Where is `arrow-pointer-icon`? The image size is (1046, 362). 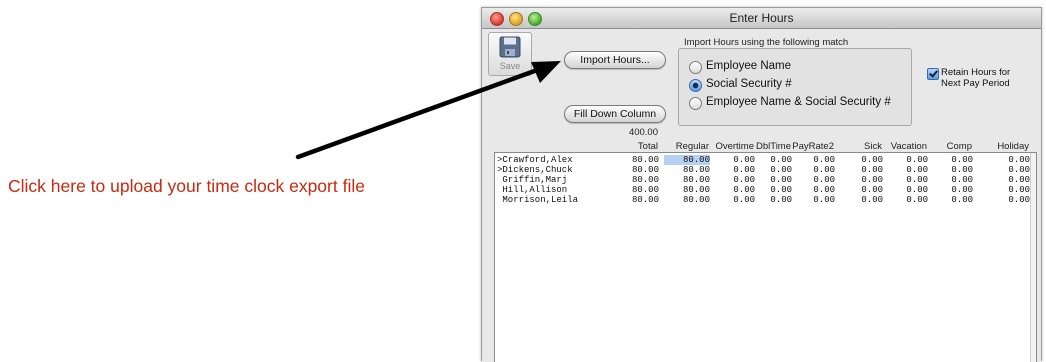 arrow-pointer-icon is located at coordinates (428, 110).